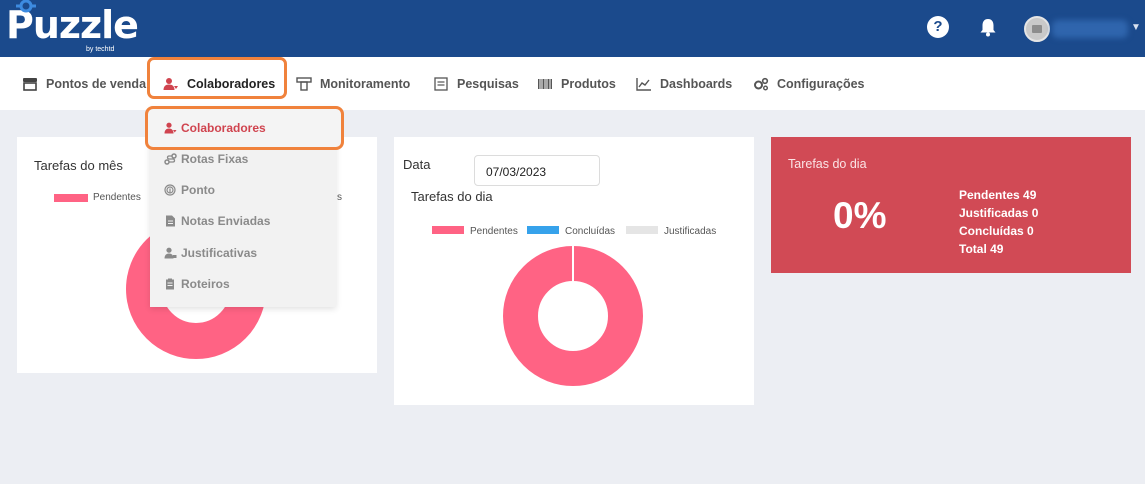  I want to click on clipboard-icon, so click(170, 284).